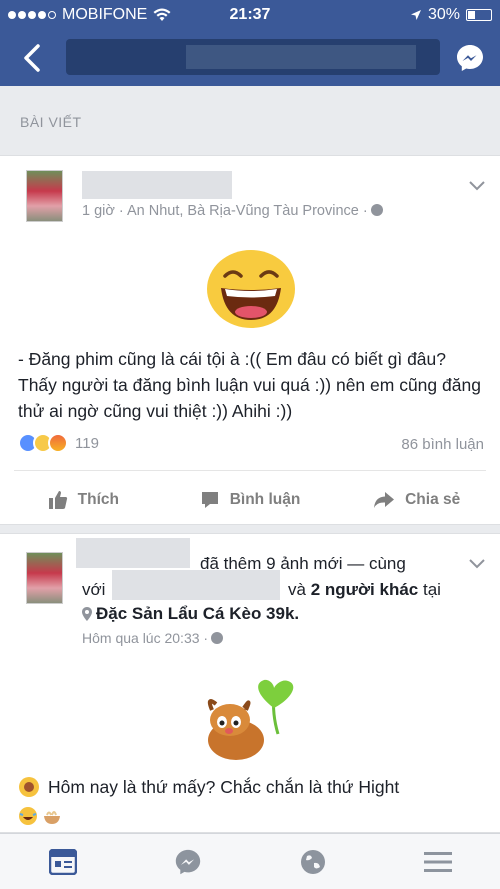  What do you see at coordinates (384, 500) in the screenshot?
I see `share-arrow-icon` at bounding box center [384, 500].